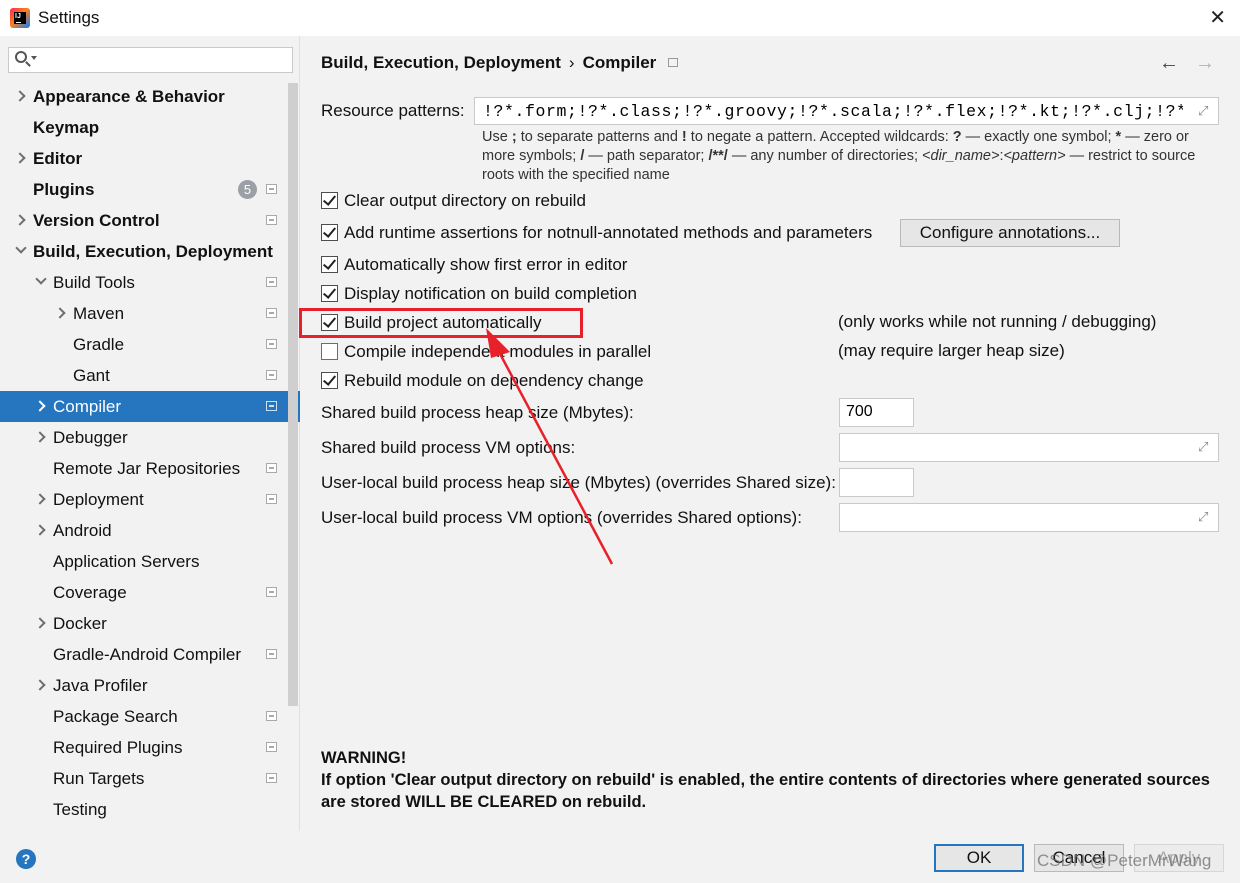 The height and width of the screenshot is (883, 1240). Describe the element at coordinates (150, 251) in the screenshot. I see `sidebar-item-build-execution-deployment: Build, Execution, Deployment` at that location.